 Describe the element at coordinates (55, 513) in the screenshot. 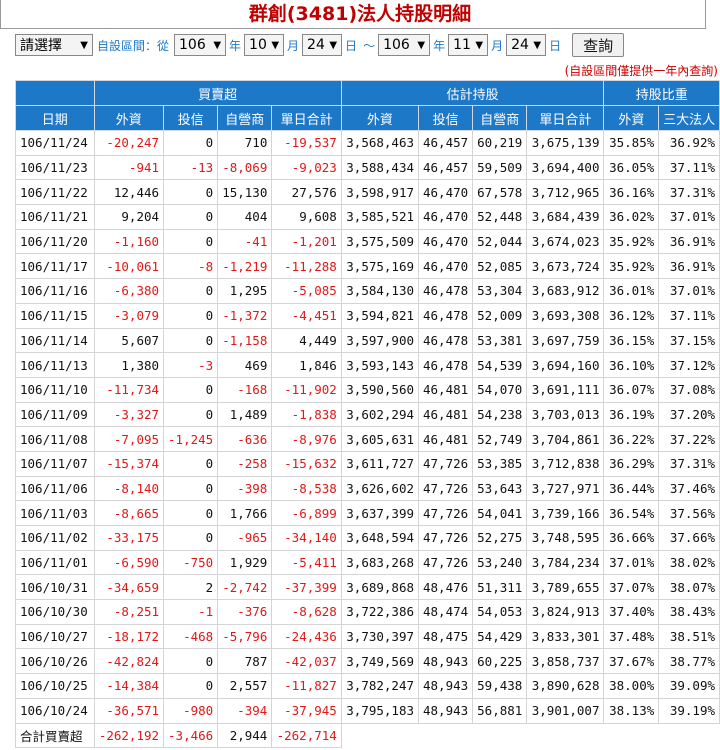

I see `date-cell: 106/11/03` at that location.